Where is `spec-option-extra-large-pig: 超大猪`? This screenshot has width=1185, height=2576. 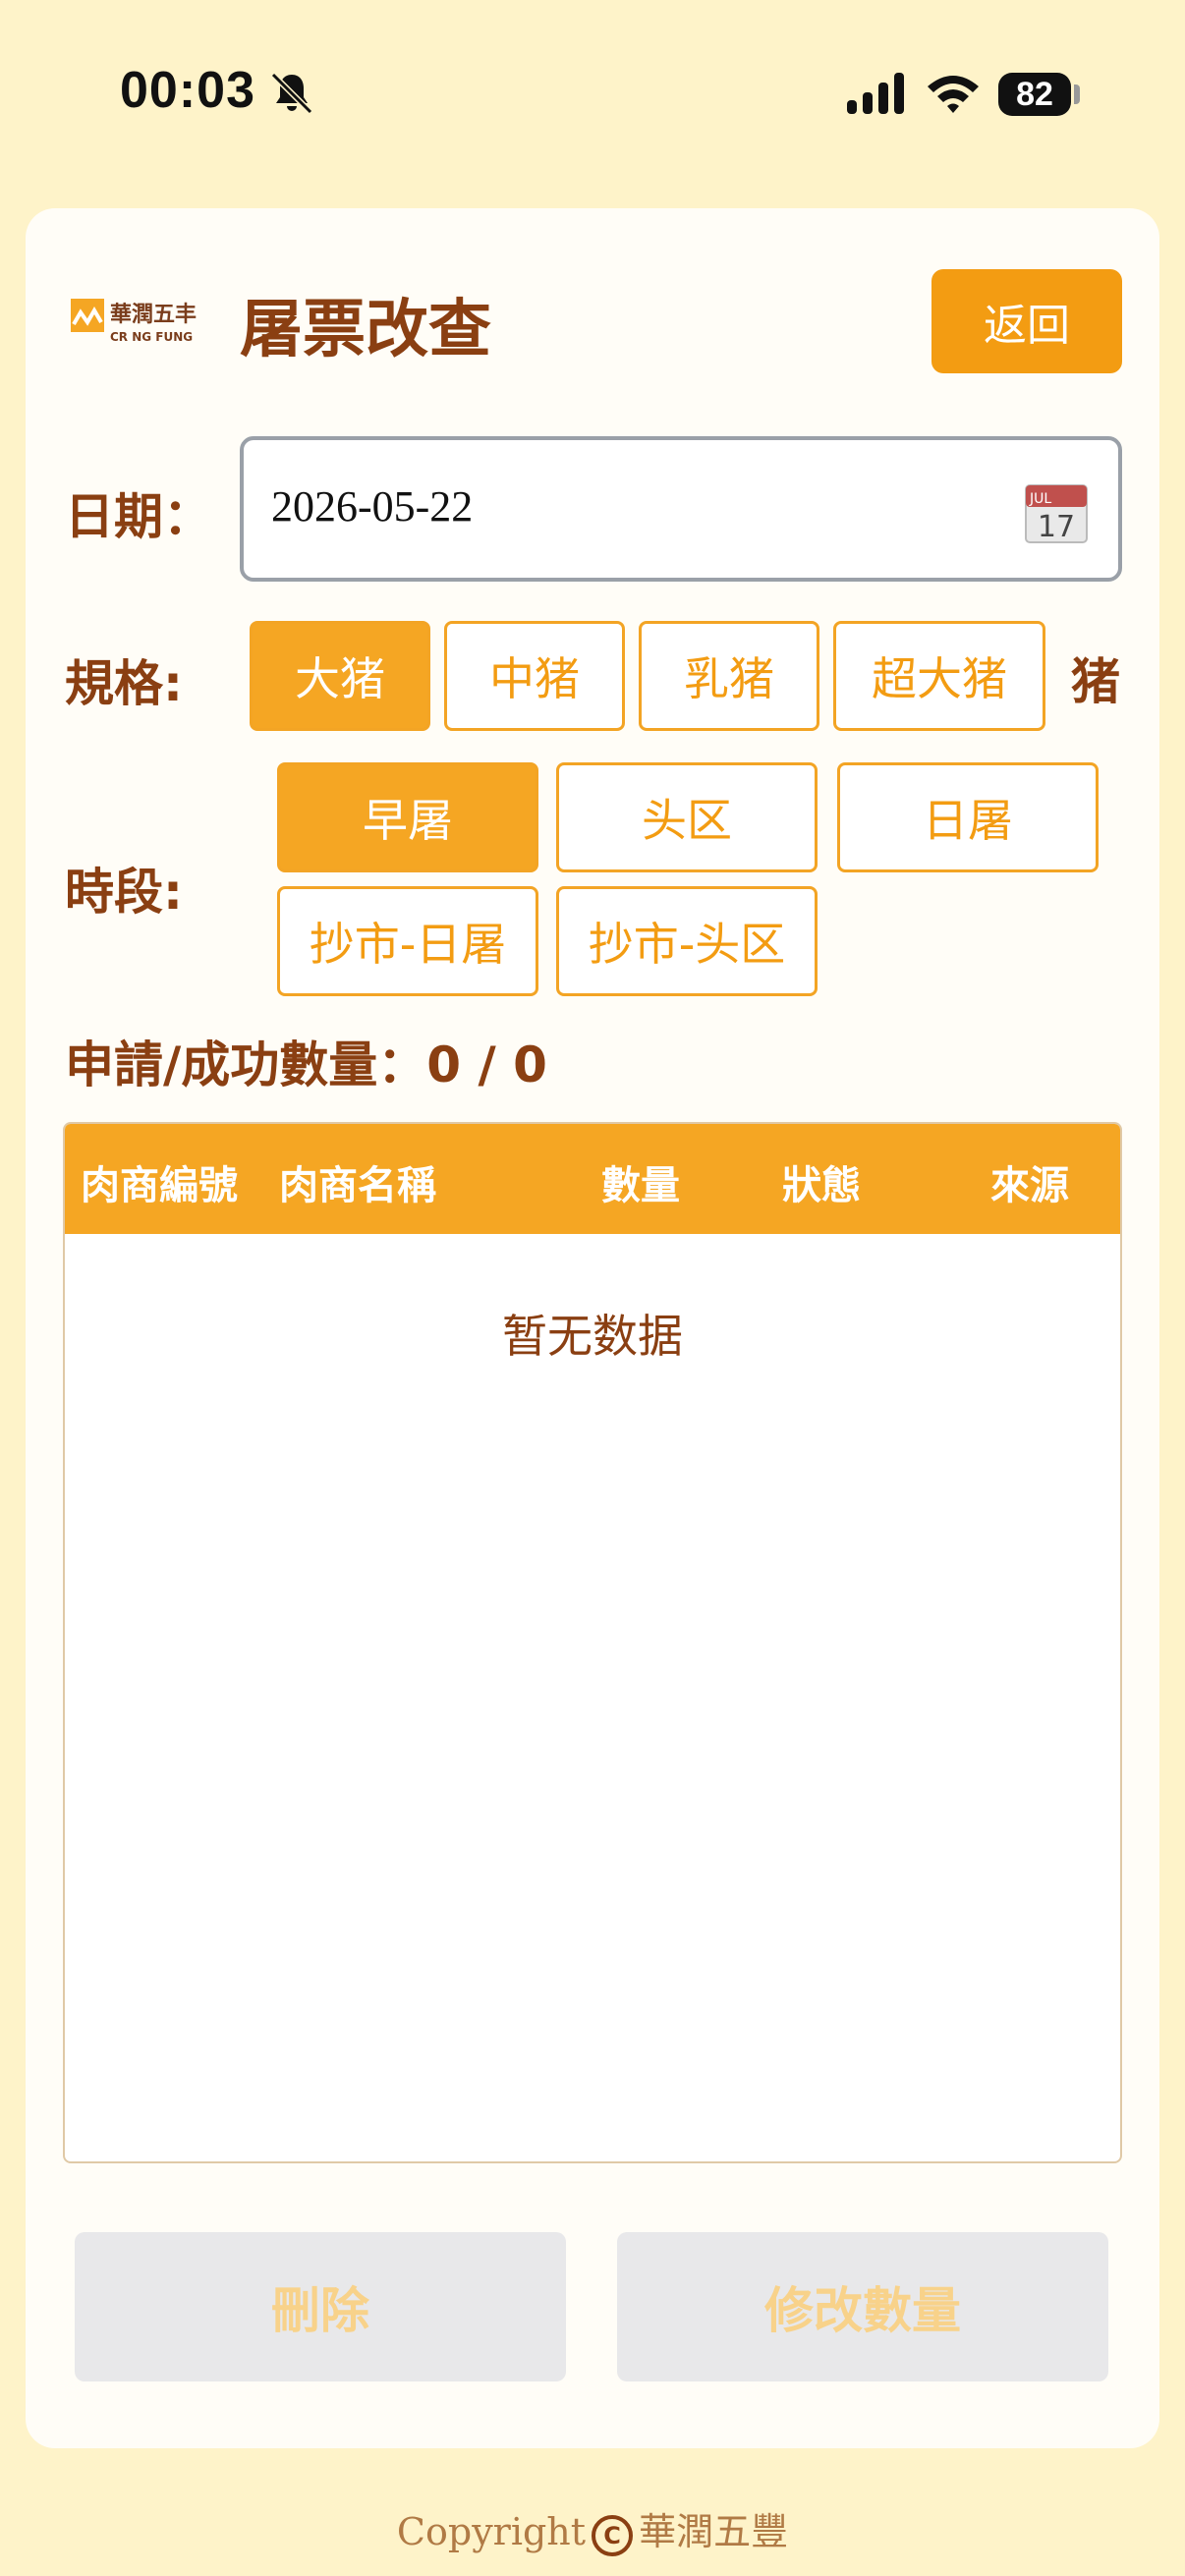
spec-option-extra-large-pig: 超大猪 is located at coordinates (939, 676).